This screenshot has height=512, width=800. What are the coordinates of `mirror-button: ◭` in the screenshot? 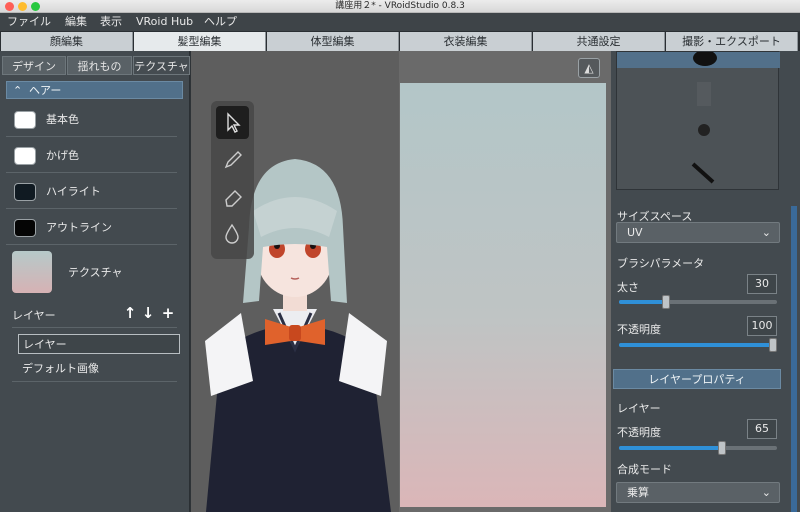 It's located at (589, 68).